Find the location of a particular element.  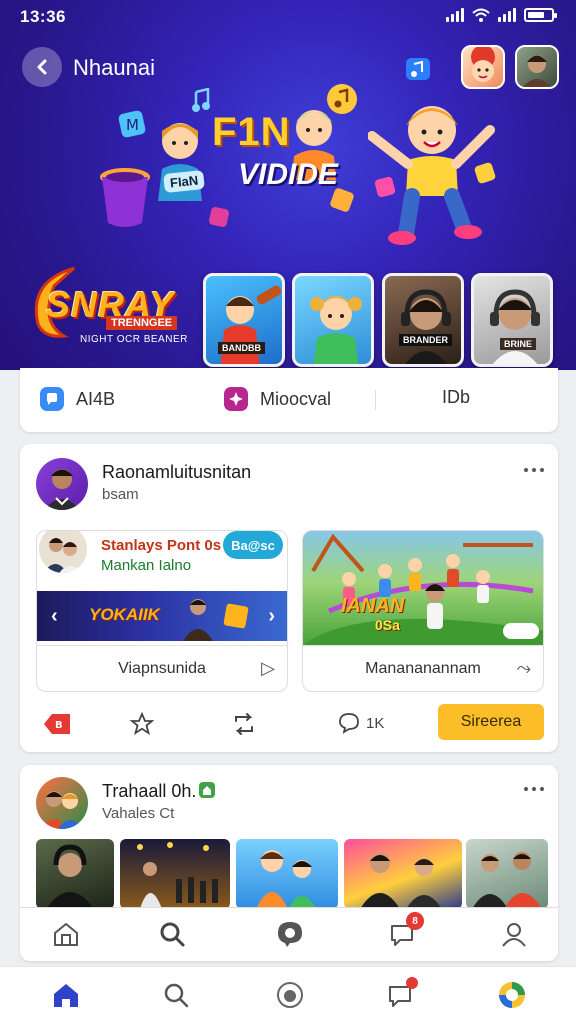

inner-nav-search is located at coordinates (172, 934).